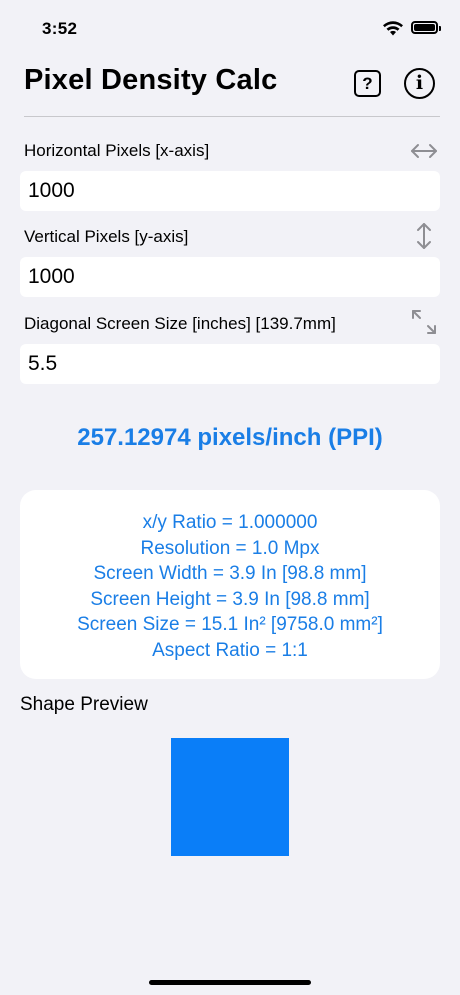  What do you see at coordinates (424, 322) in the screenshot?
I see `diagonal-arrows-icon` at bounding box center [424, 322].